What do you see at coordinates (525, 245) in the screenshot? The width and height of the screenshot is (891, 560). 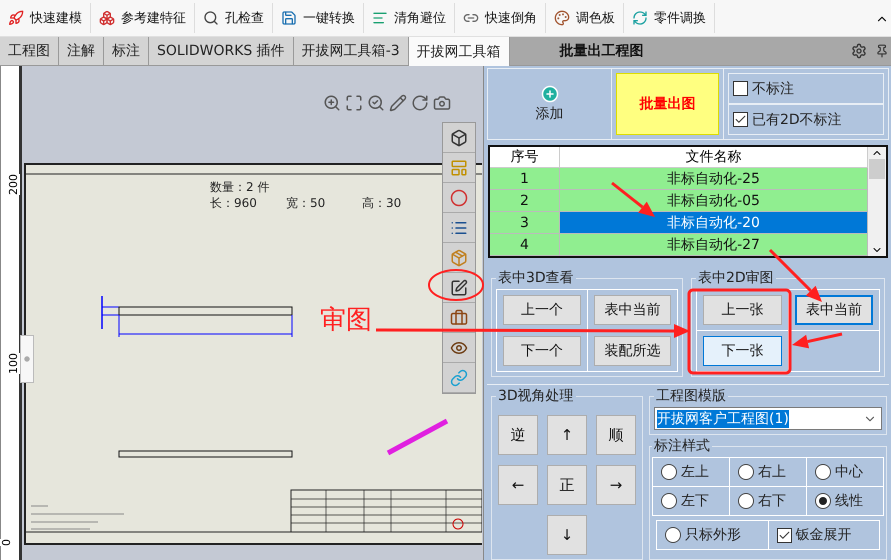 I see `table-cell: 4` at bounding box center [525, 245].